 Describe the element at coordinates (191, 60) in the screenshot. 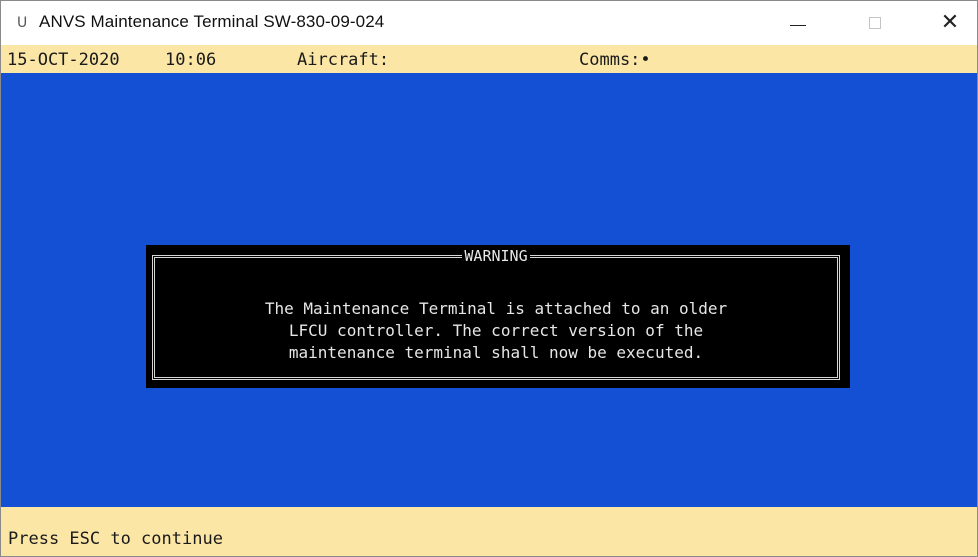

I see `status-time: 10:06` at that location.